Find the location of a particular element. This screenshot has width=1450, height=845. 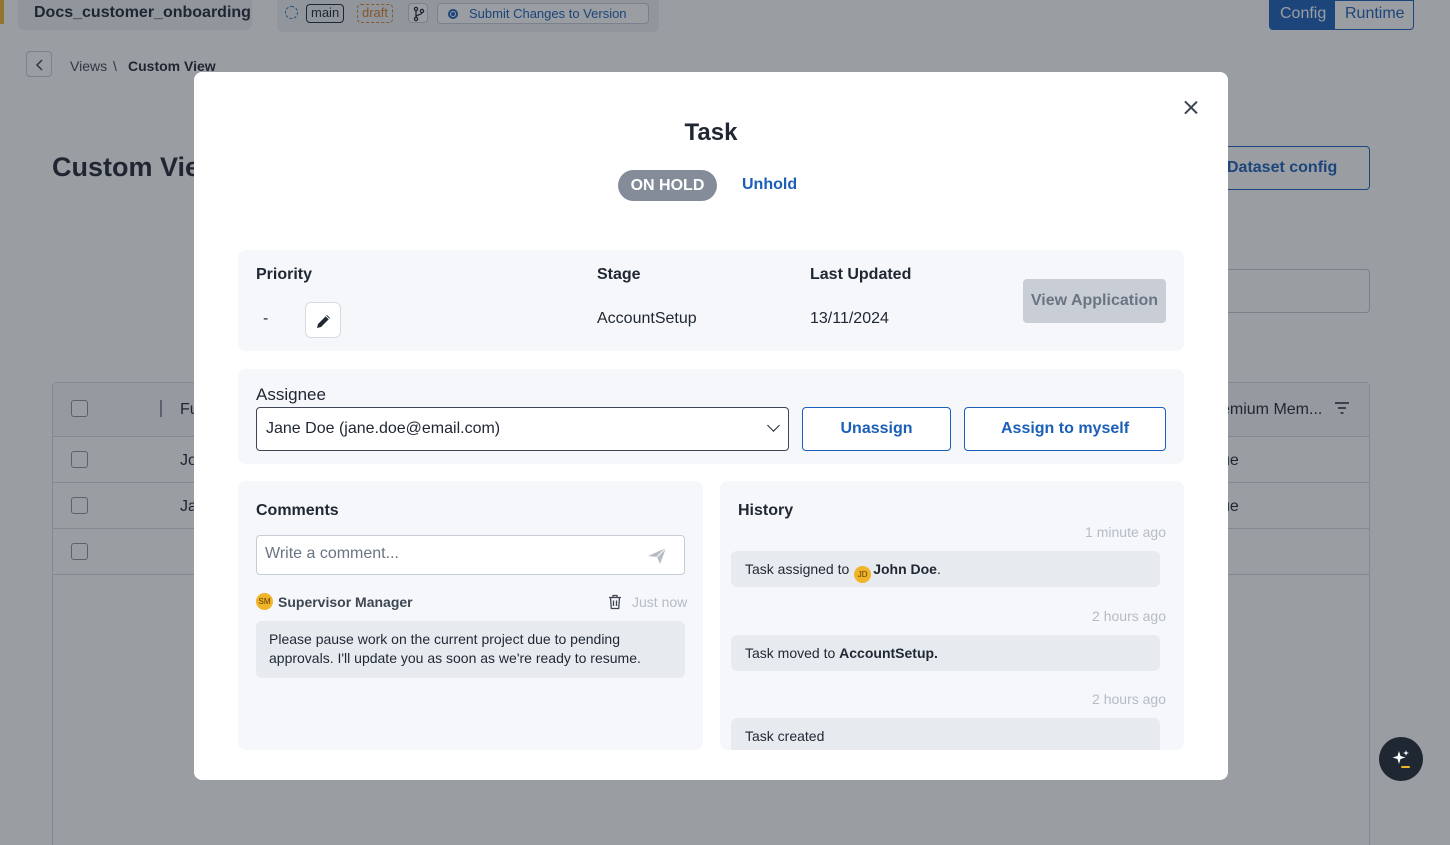

sparkle-icon is located at coordinates (1401, 759).